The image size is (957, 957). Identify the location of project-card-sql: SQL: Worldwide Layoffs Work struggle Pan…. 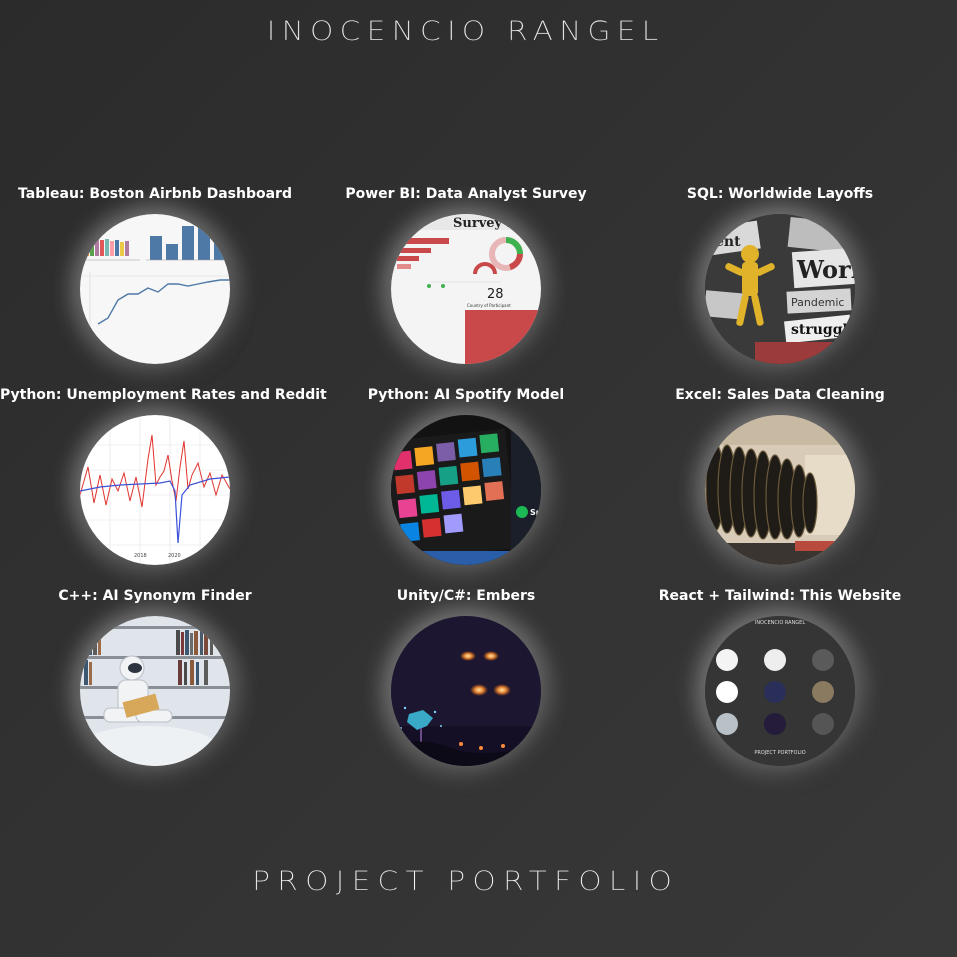
(780, 274).